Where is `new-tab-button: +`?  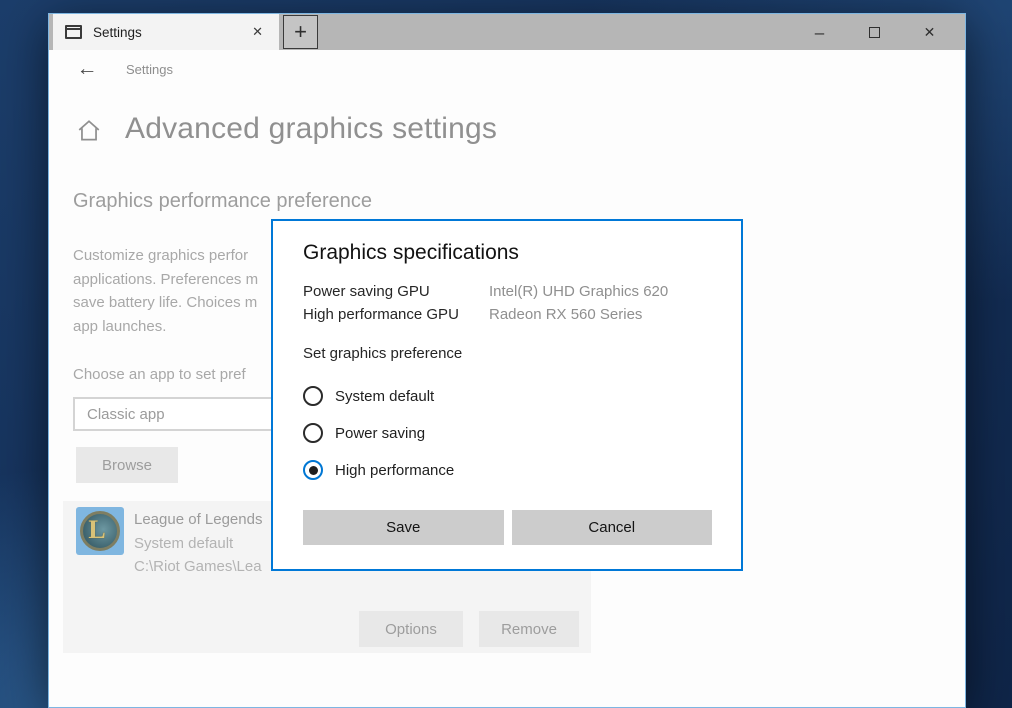
new-tab-button: + is located at coordinates (300, 32).